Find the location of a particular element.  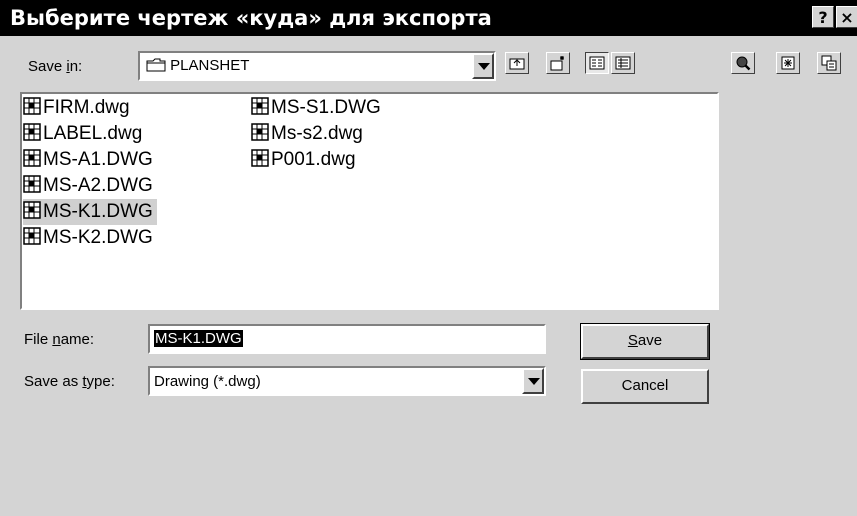

file-name-value: MS-K1.DWG is located at coordinates (198, 338).